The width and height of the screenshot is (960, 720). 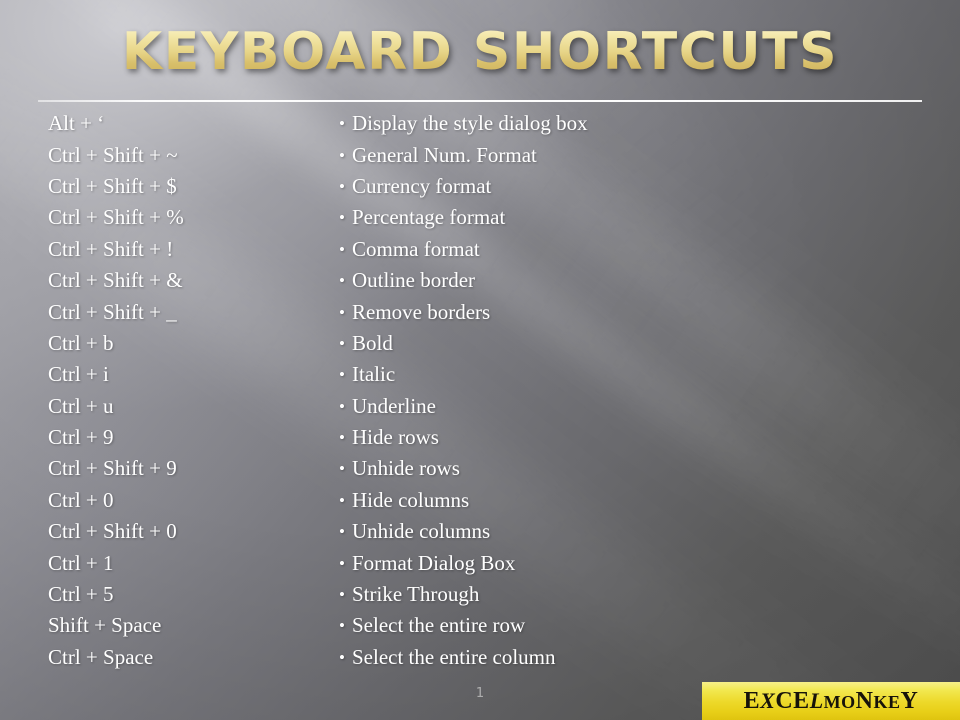 I want to click on shortcut-keys-label: Ctrl + Shift + &, so click(x=115, y=280).